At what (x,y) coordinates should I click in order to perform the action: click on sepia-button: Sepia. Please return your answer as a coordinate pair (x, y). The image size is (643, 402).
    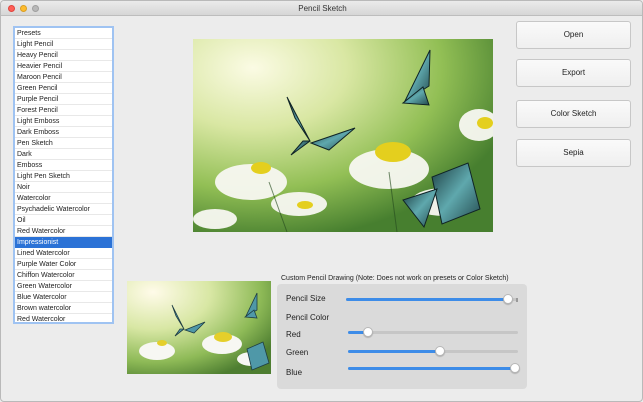
    Looking at the image, I should click on (573, 153).